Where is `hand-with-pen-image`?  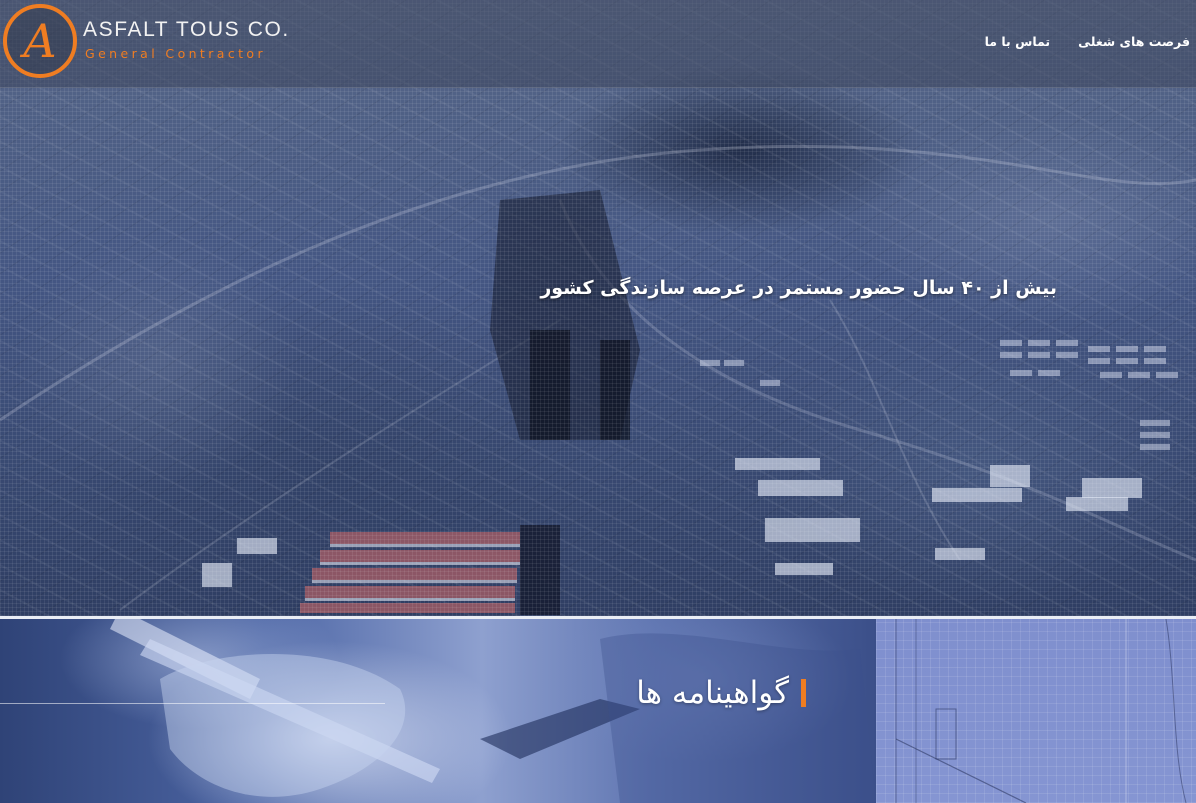
hand-with-pen-image is located at coordinates (493, 711).